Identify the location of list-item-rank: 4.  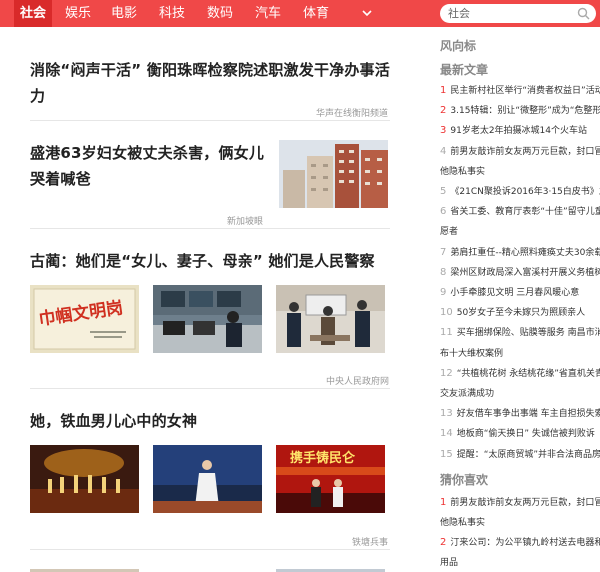
(443, 151).